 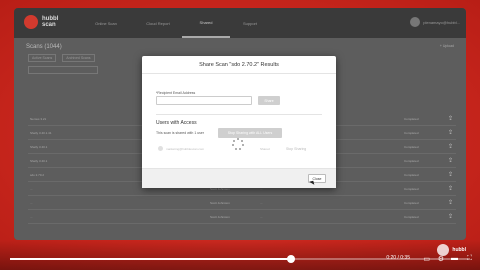 I want to click on stop-sharing-all-button: Stop Sharing with ALL Users, so click(x=250, y=133).